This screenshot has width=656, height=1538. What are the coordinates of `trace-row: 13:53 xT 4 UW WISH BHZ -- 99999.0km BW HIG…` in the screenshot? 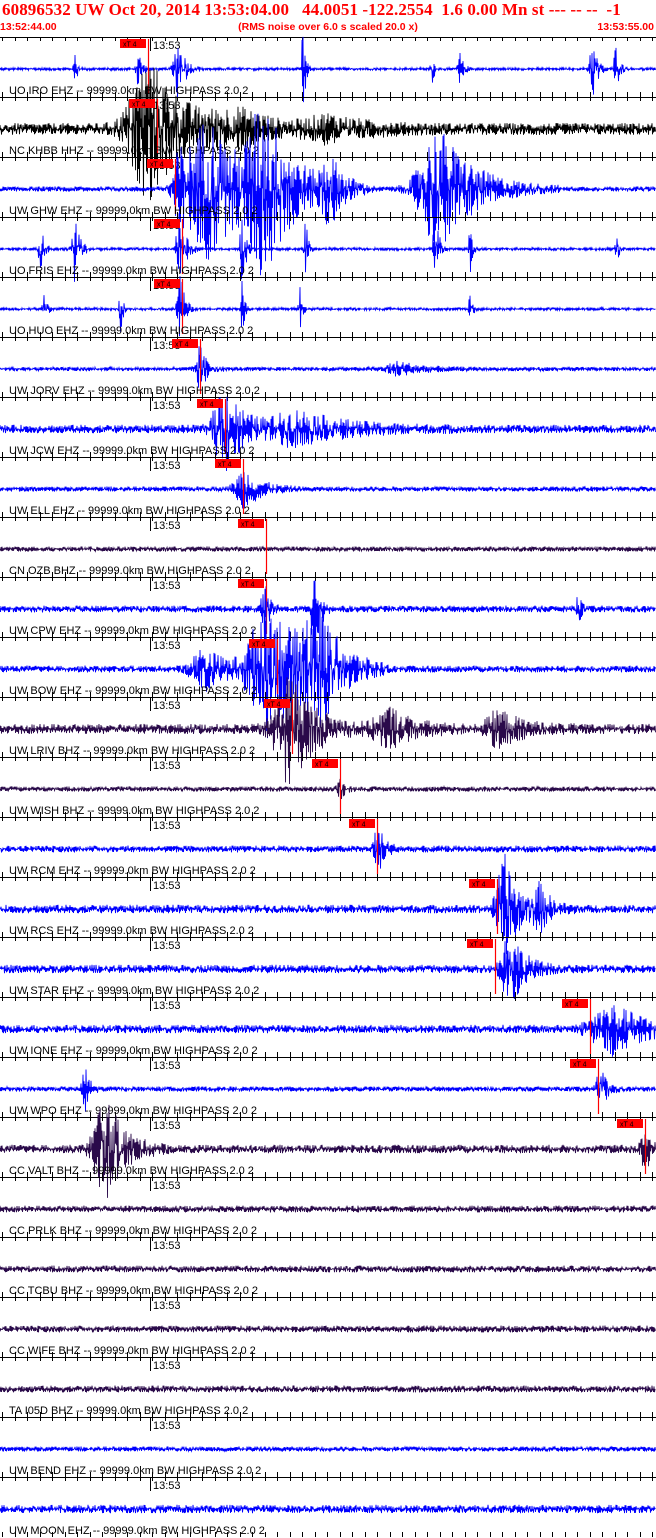 It's located at (328, 787).